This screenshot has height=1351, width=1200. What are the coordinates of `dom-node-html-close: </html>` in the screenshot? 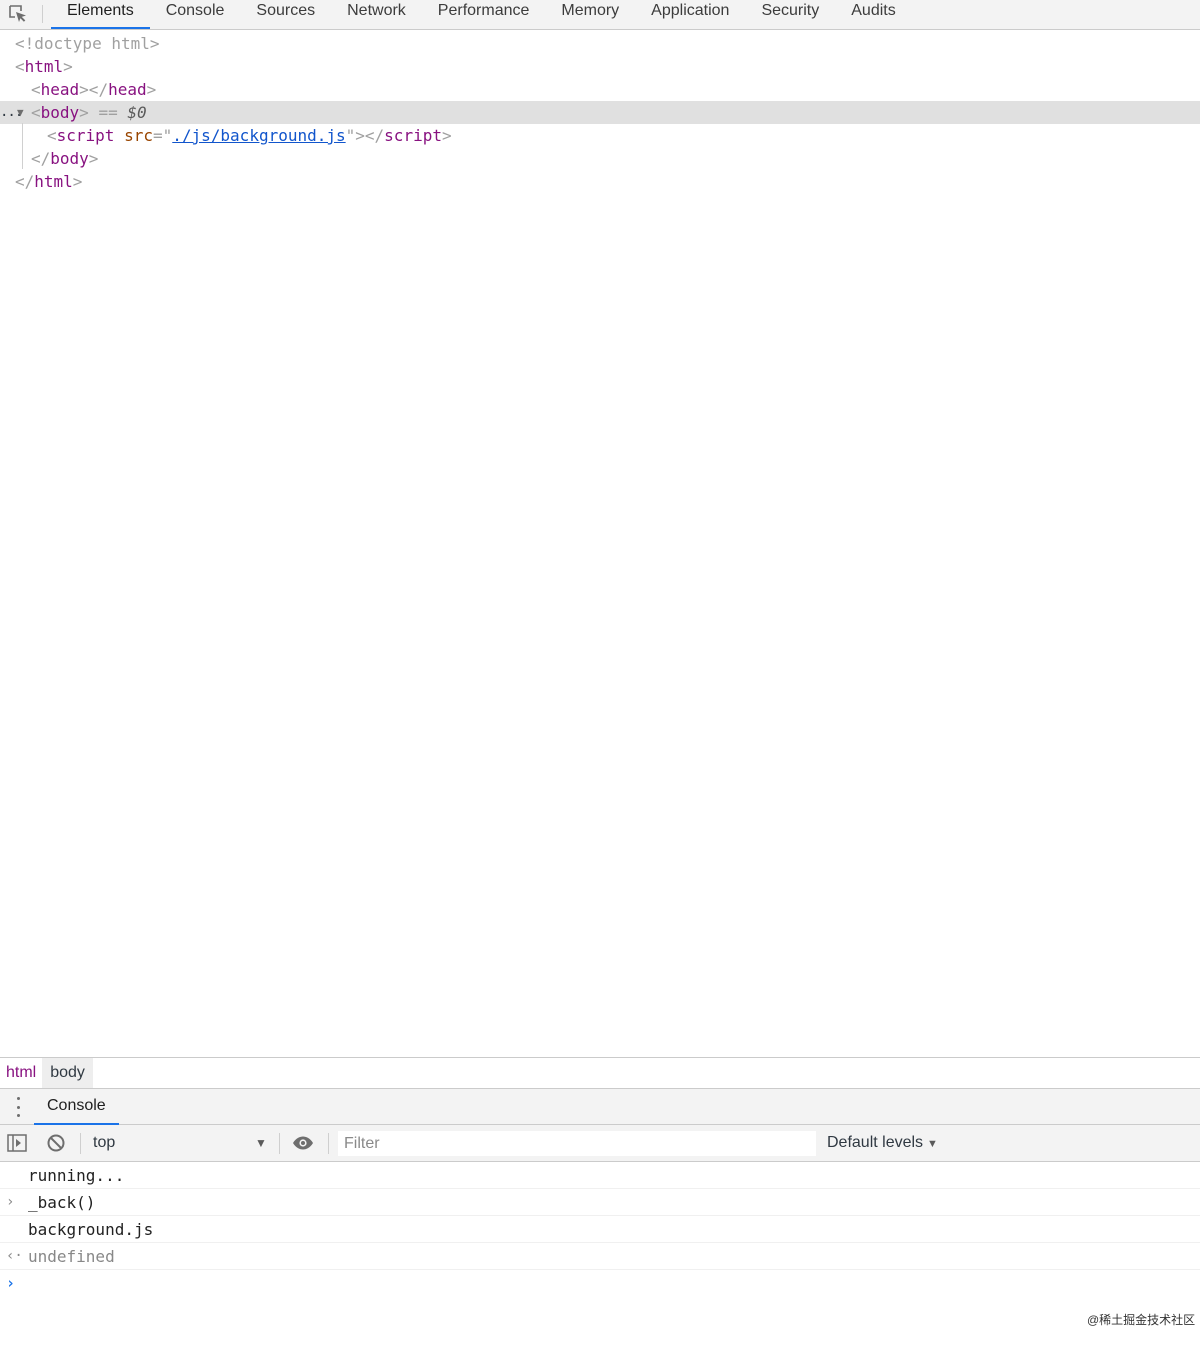 It's located at (600, 181).